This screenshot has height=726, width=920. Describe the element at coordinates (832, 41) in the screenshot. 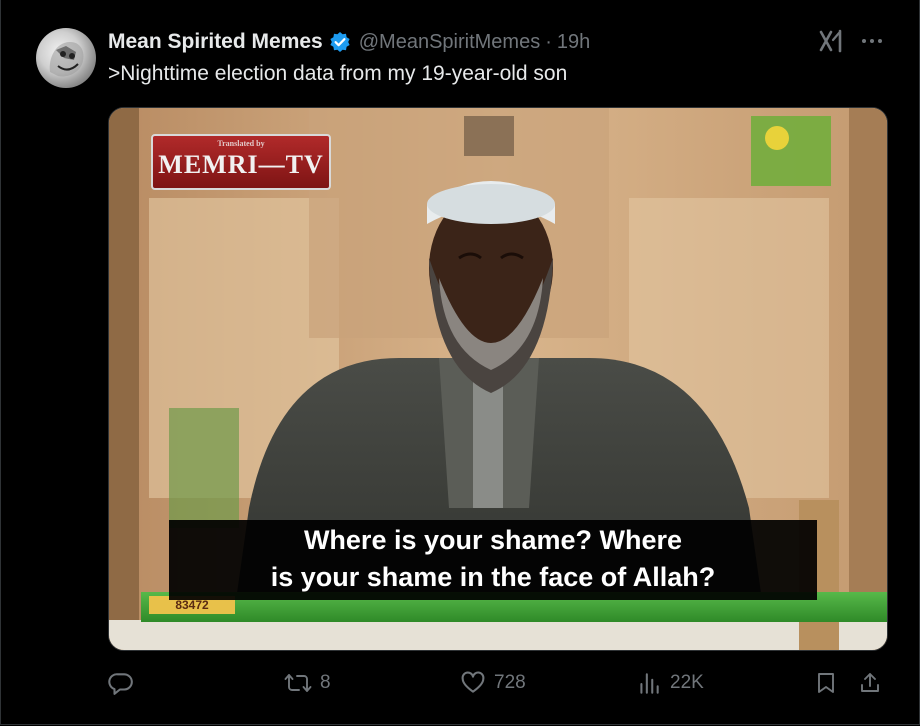

I see `grok-icon` at that location.